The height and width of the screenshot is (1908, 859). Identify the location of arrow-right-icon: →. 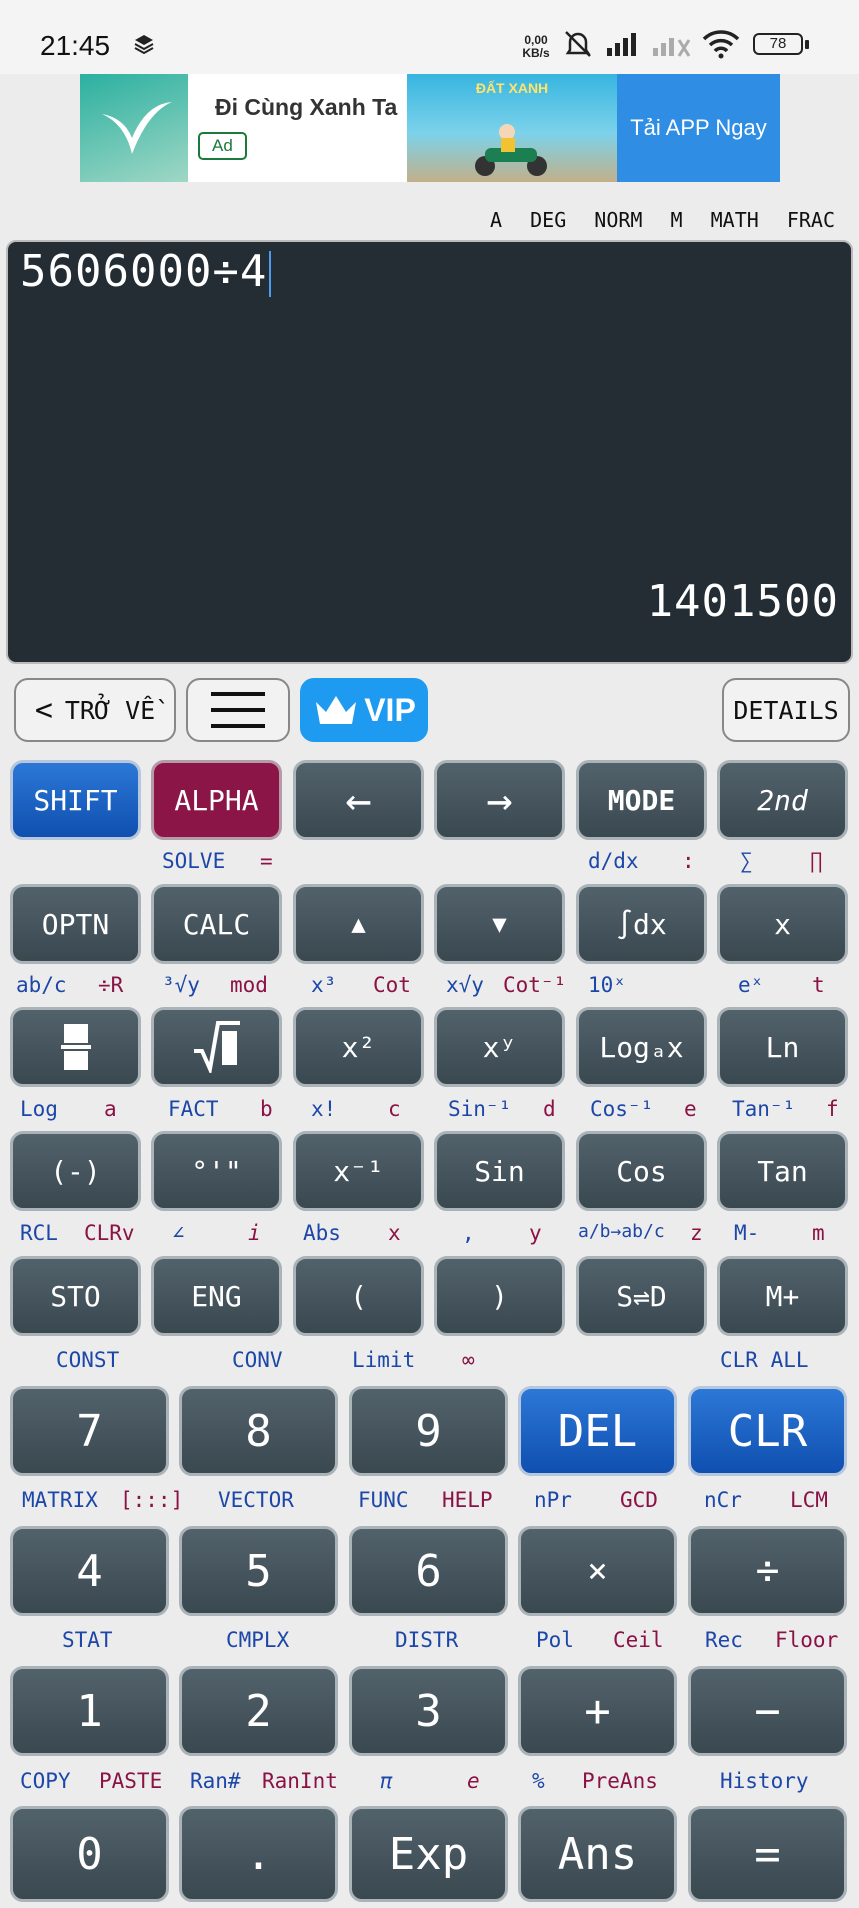
(499, 800).